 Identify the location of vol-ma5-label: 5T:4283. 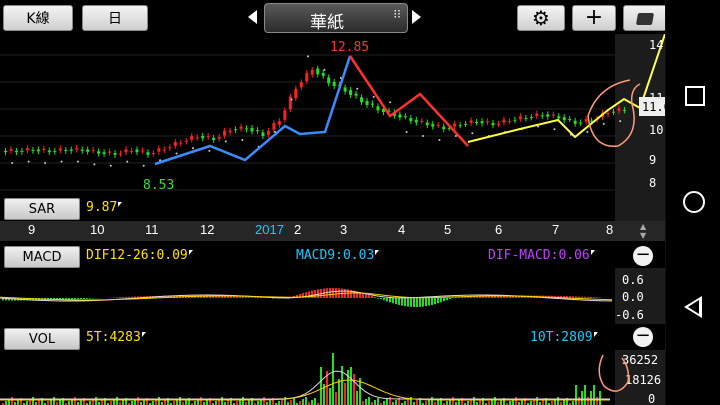
(116, 337).